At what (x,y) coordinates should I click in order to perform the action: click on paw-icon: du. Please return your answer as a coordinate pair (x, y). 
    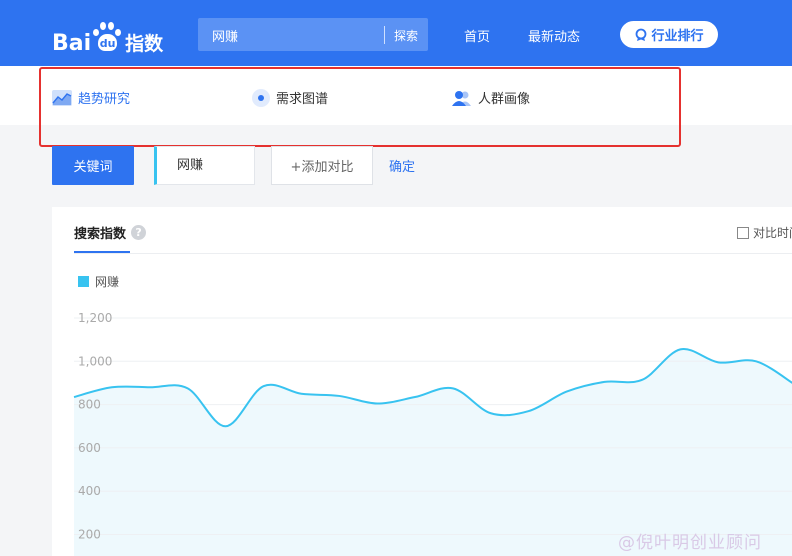
    Looking at the image, I should click on (107, 39).